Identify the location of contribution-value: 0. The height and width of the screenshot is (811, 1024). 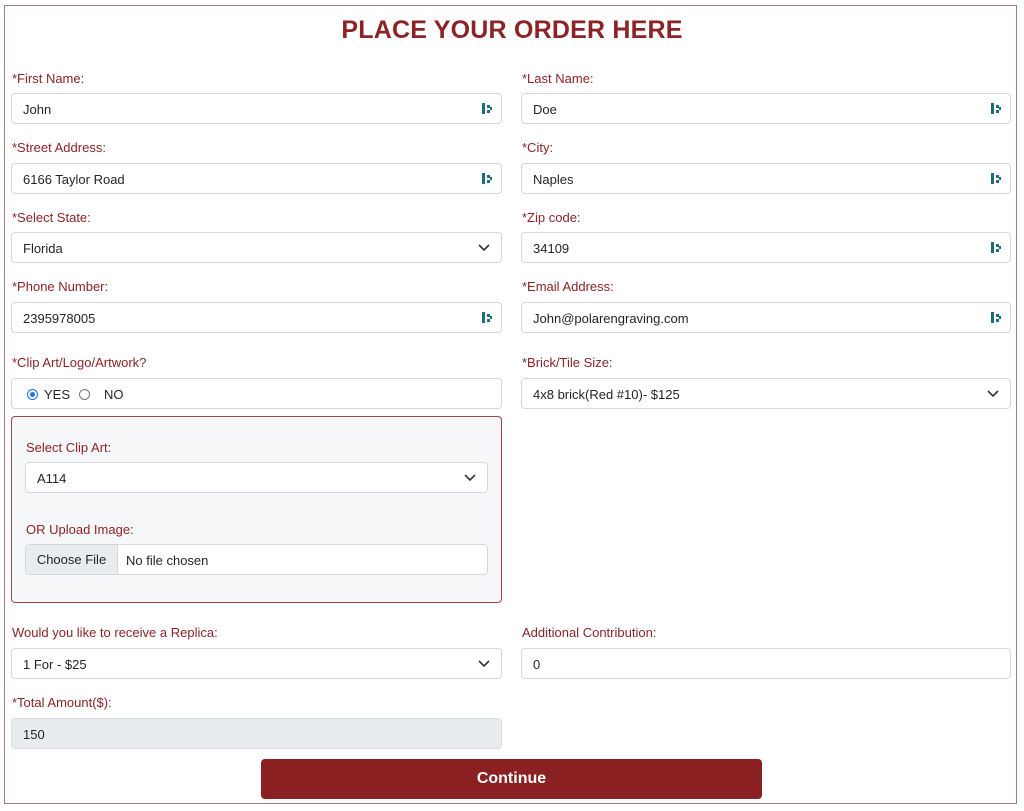
(537, 664).